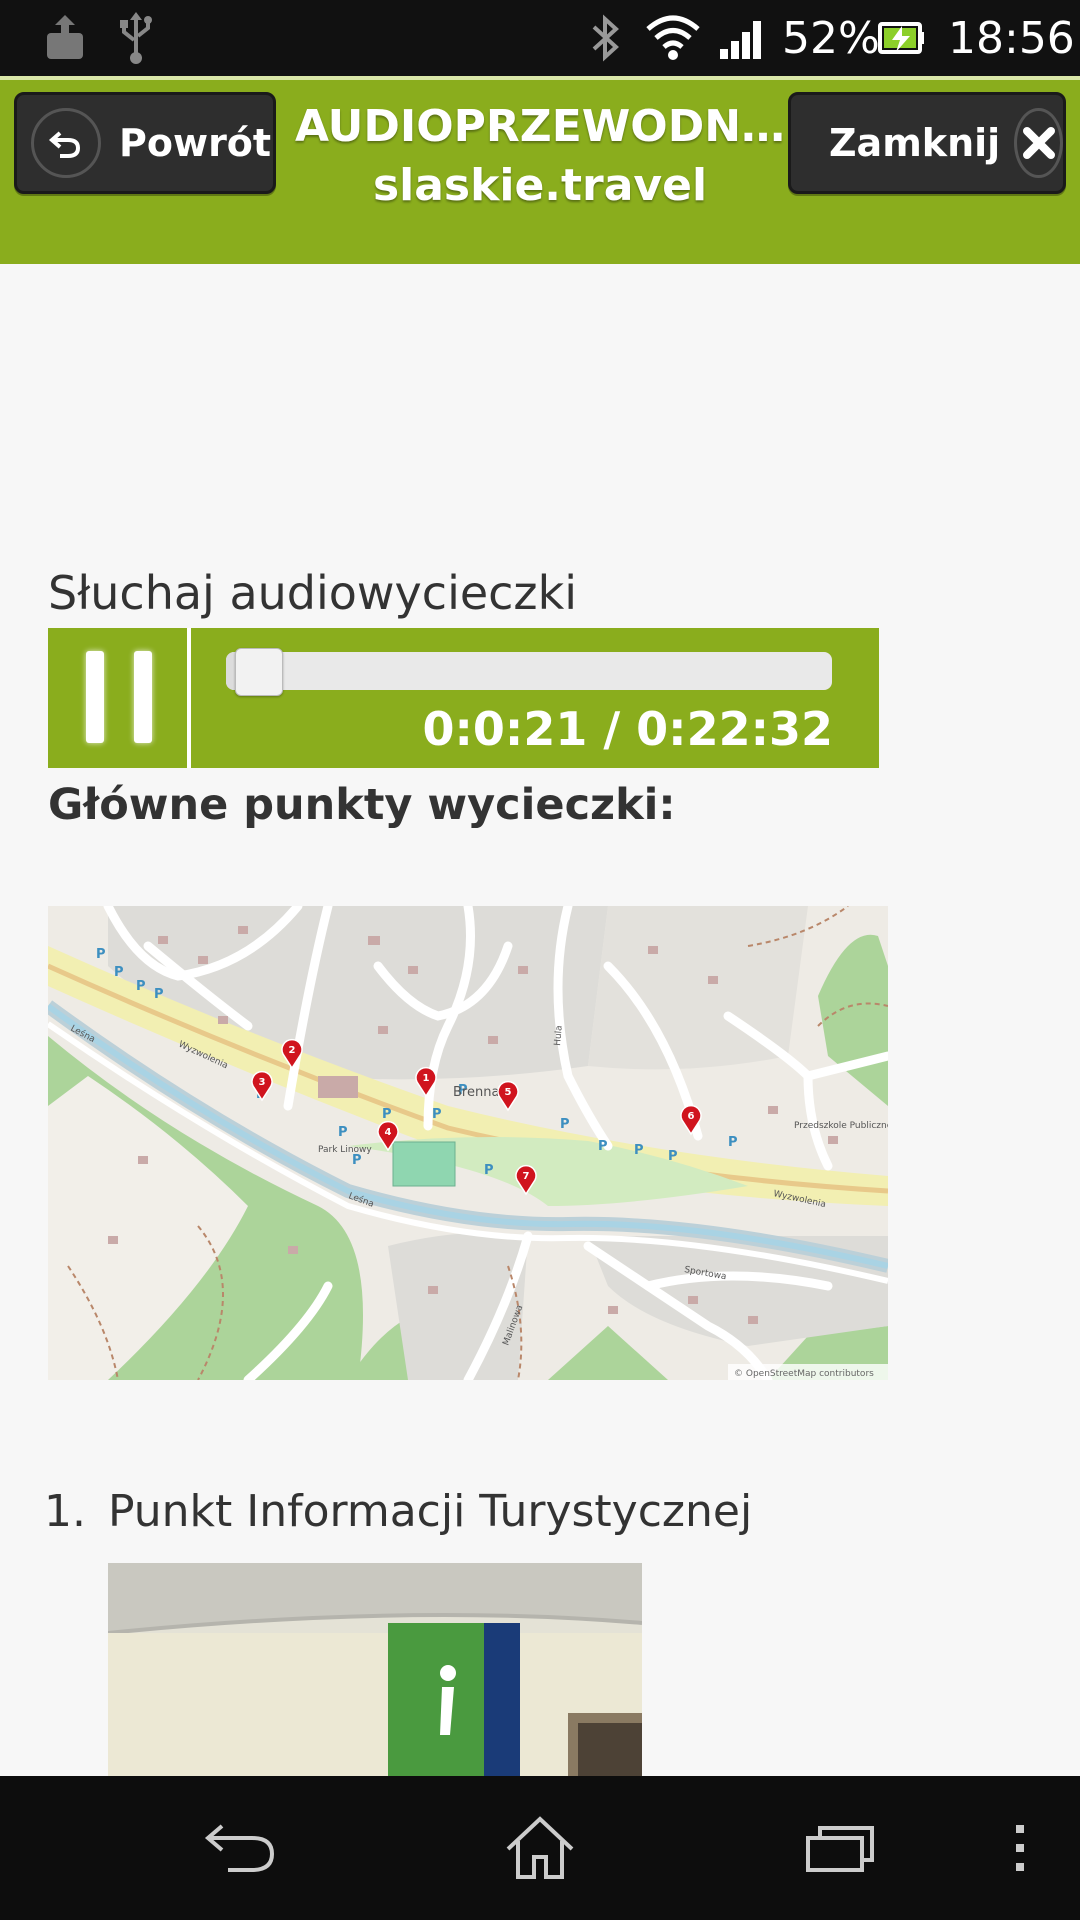  What do you see at coordinates (375, 1670) in the screenshot?
I see `tourist-info-photo` at bounding box center [375, 1670].